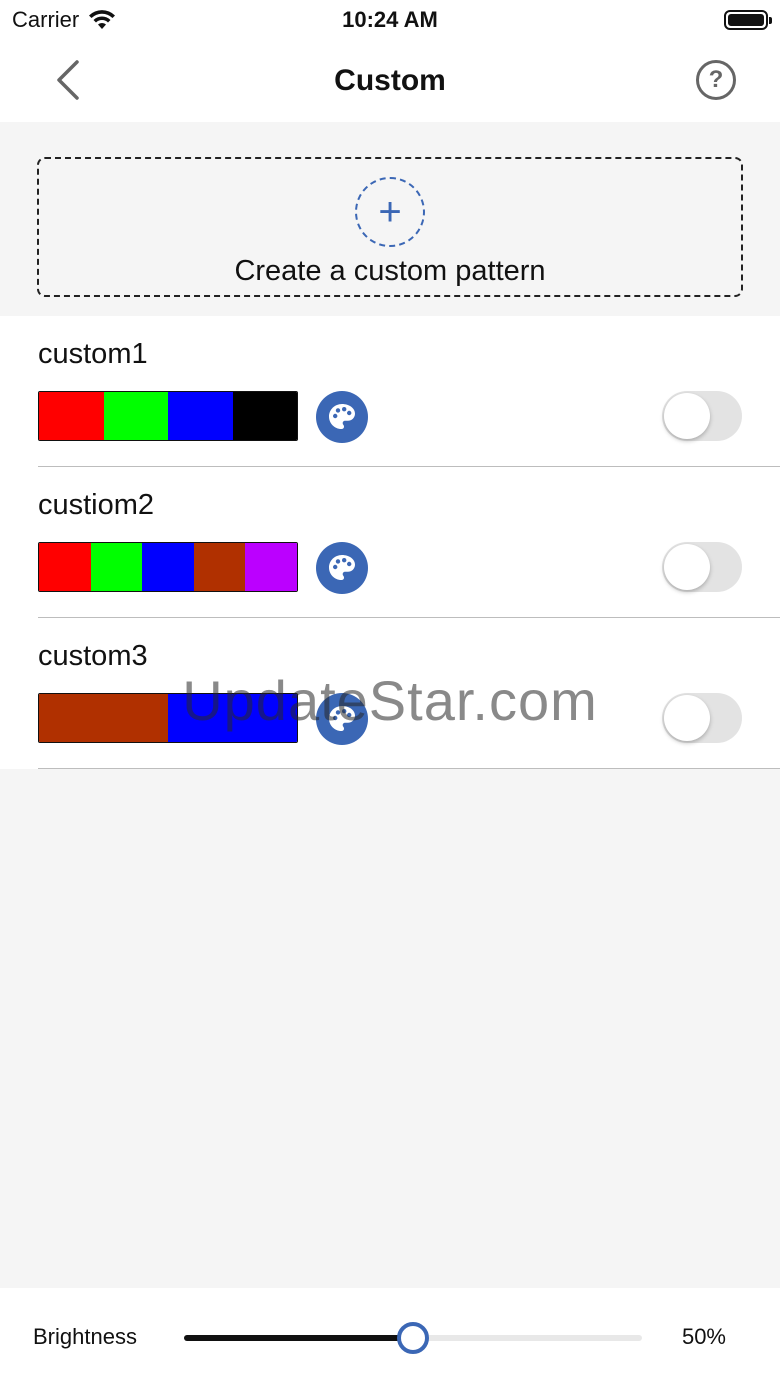 The height and width of the screenshot is (1387, 780). What do you see at coordinates (85, 1336) in the screenshot?
I see `brightness-label: Brightness` at bounding box center [85, 1336].